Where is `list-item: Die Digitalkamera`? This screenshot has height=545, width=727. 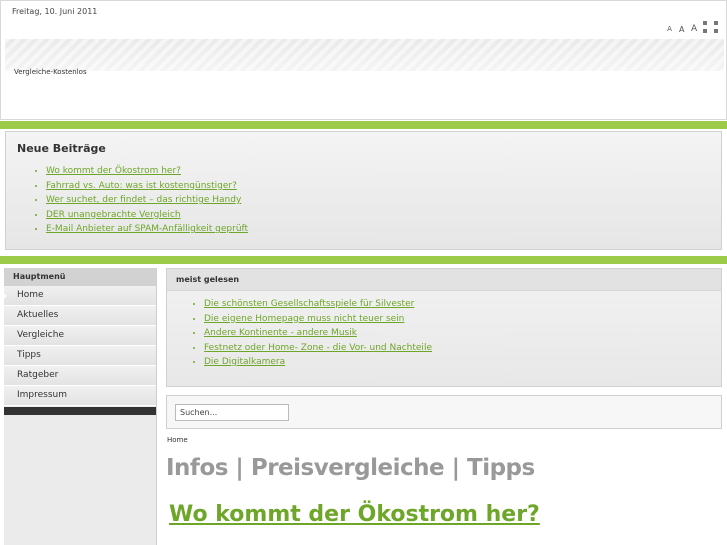
list-item: Die Digitalkamera is located at coordinates (318, 362).